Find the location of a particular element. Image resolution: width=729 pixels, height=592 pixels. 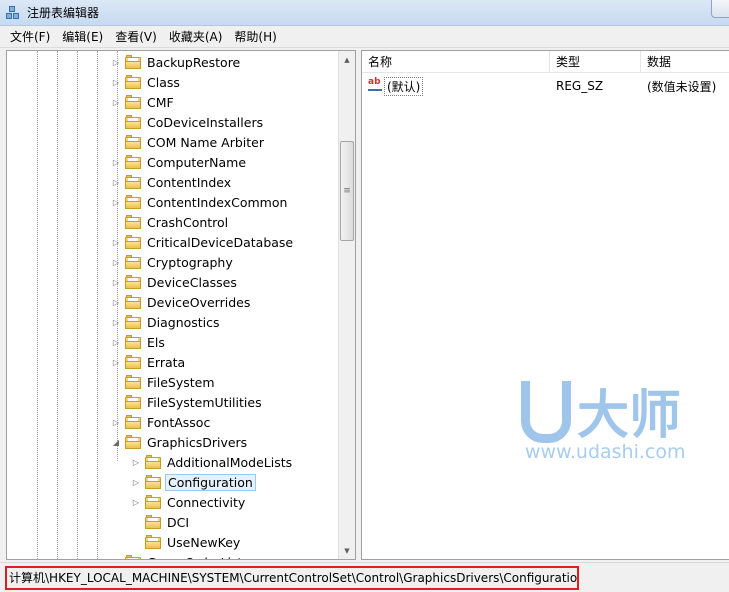

tree-item-label: BackupRestore is located at coordinates (194, 62).